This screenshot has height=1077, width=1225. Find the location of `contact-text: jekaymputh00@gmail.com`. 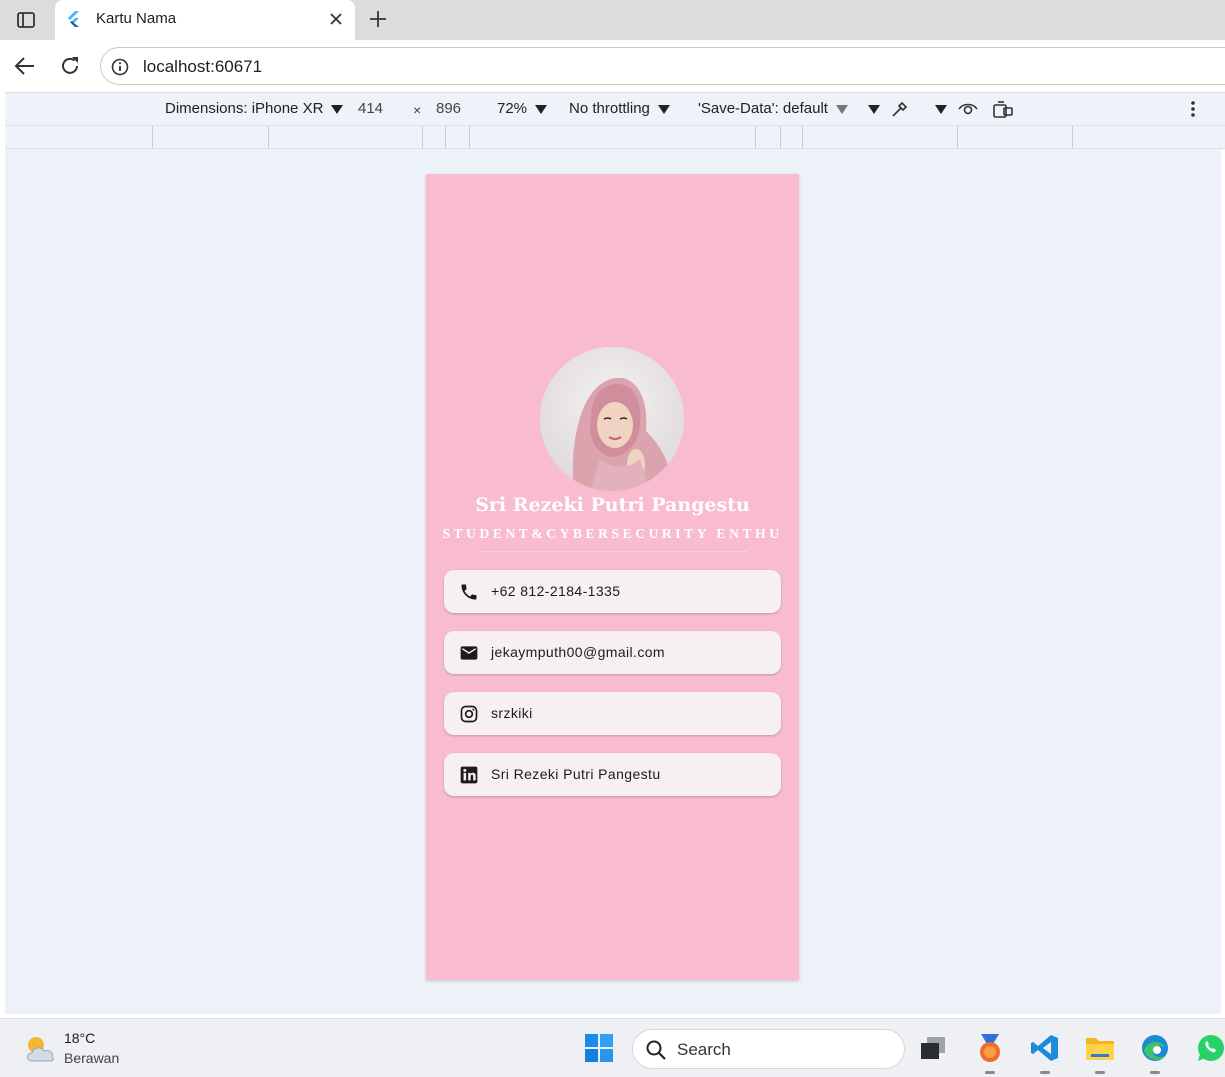

contact-text: jekaymputh00@gmail.com is located at coordinates (578, 652).